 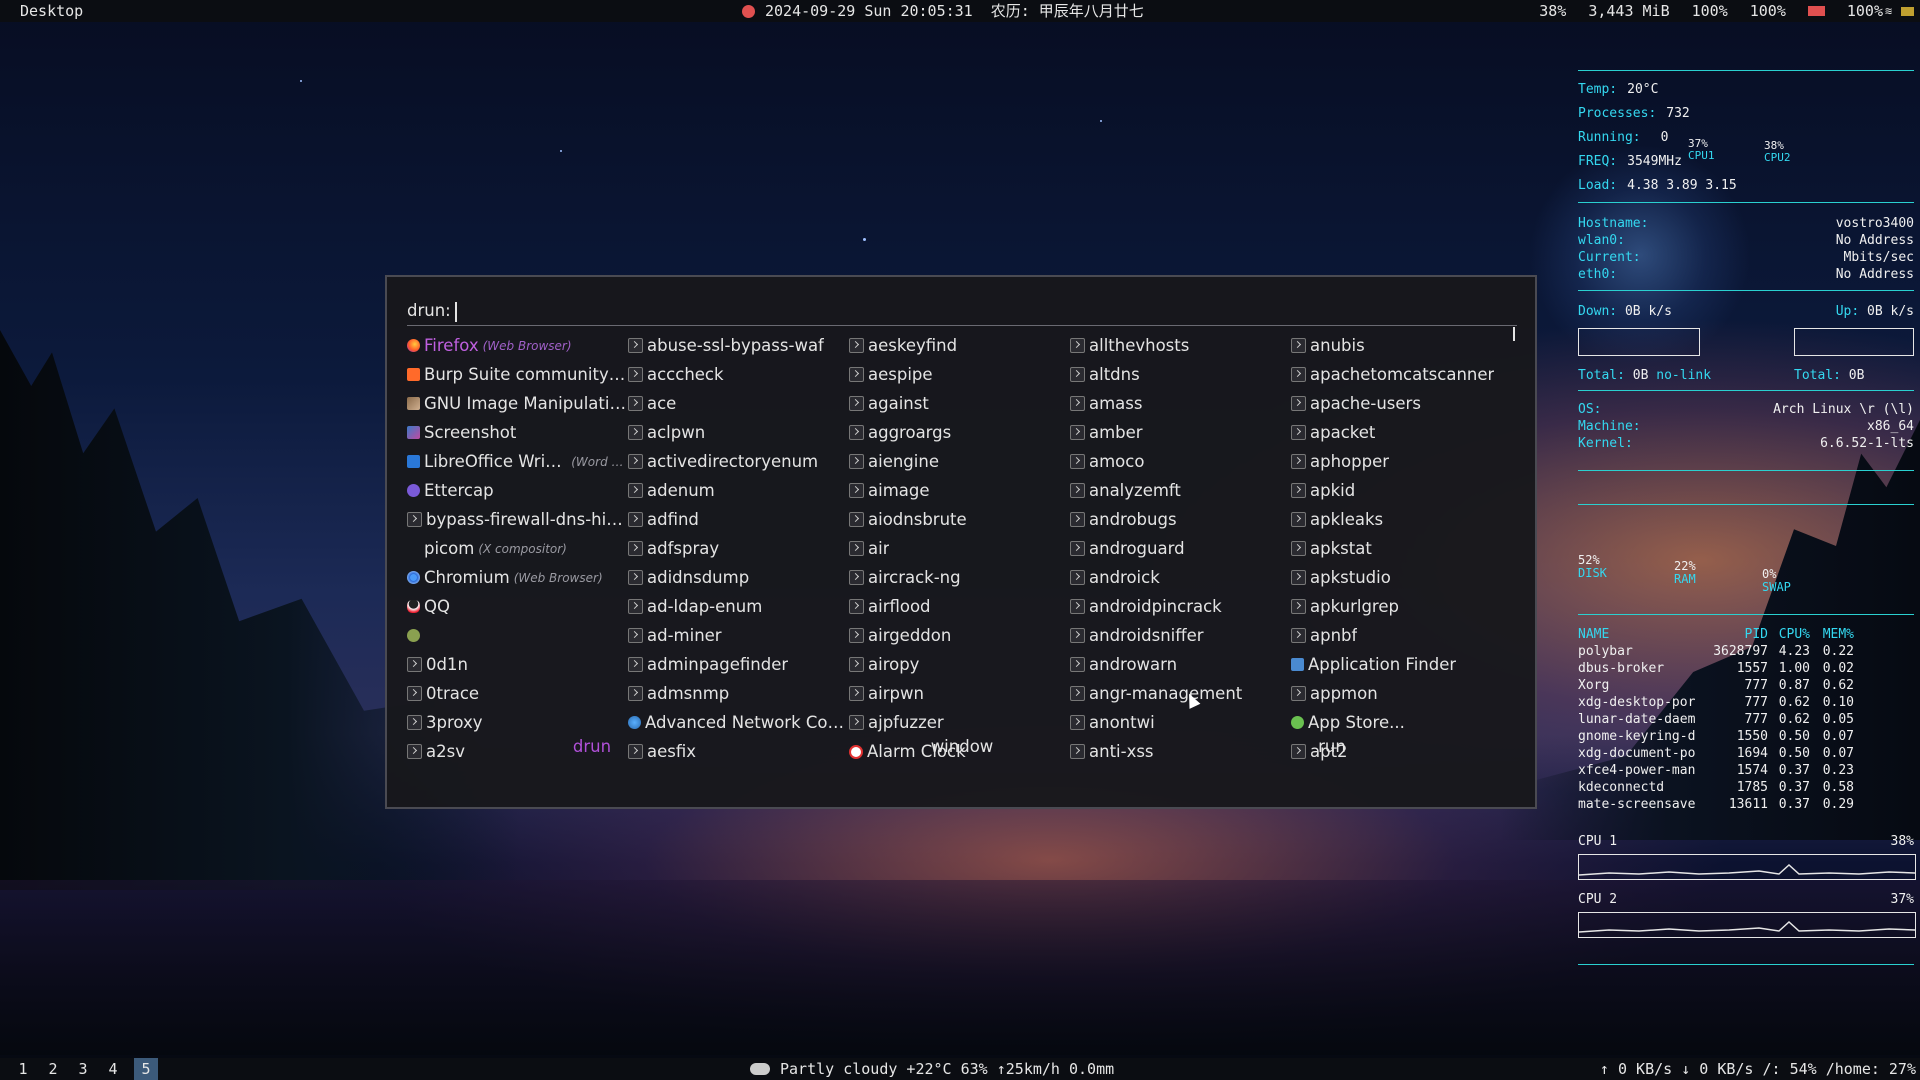 I want to click on app-entry: 3proxy, so click(x=517, y=722).